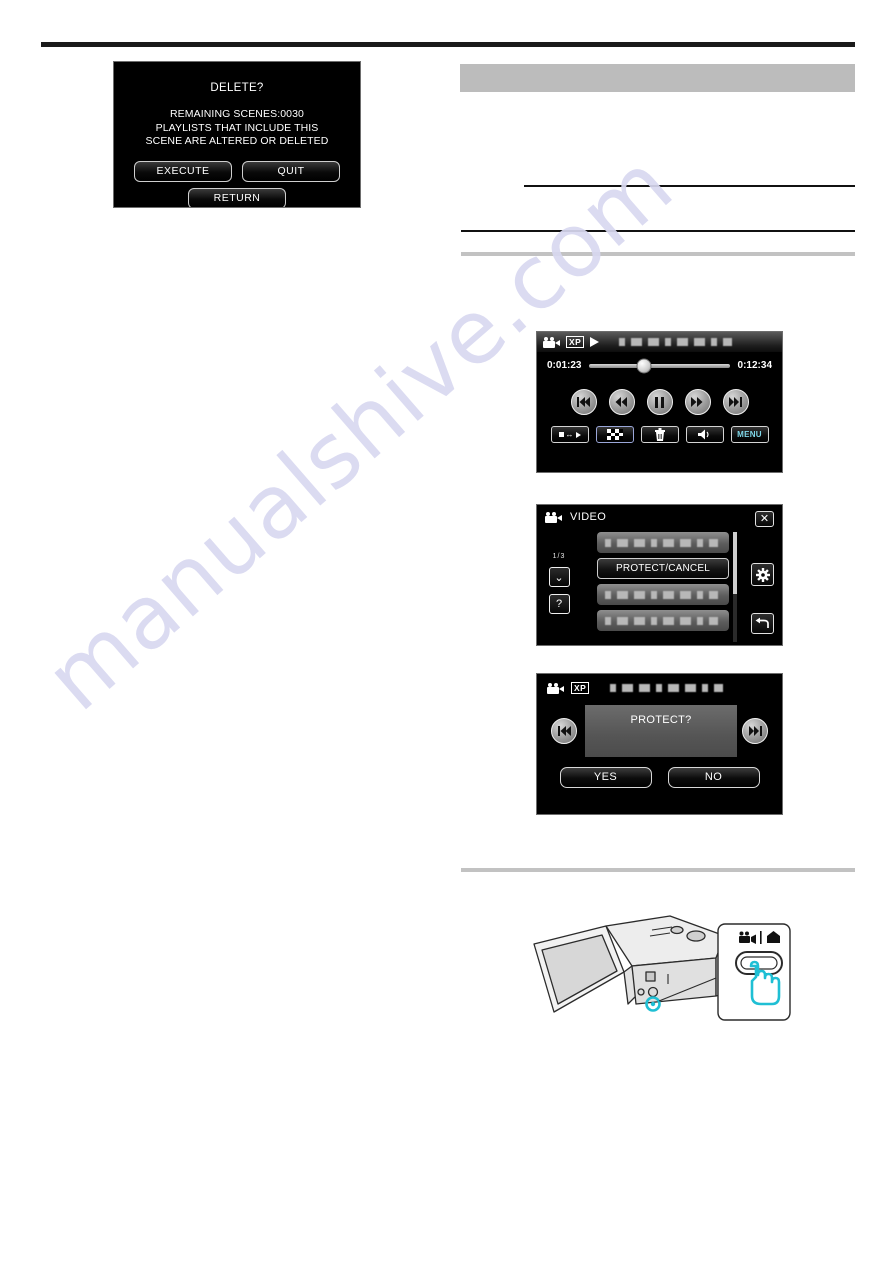 The height and width of the screenshot is (1263, 893). I want to click on close-icon: ✕, so click(764, 519).